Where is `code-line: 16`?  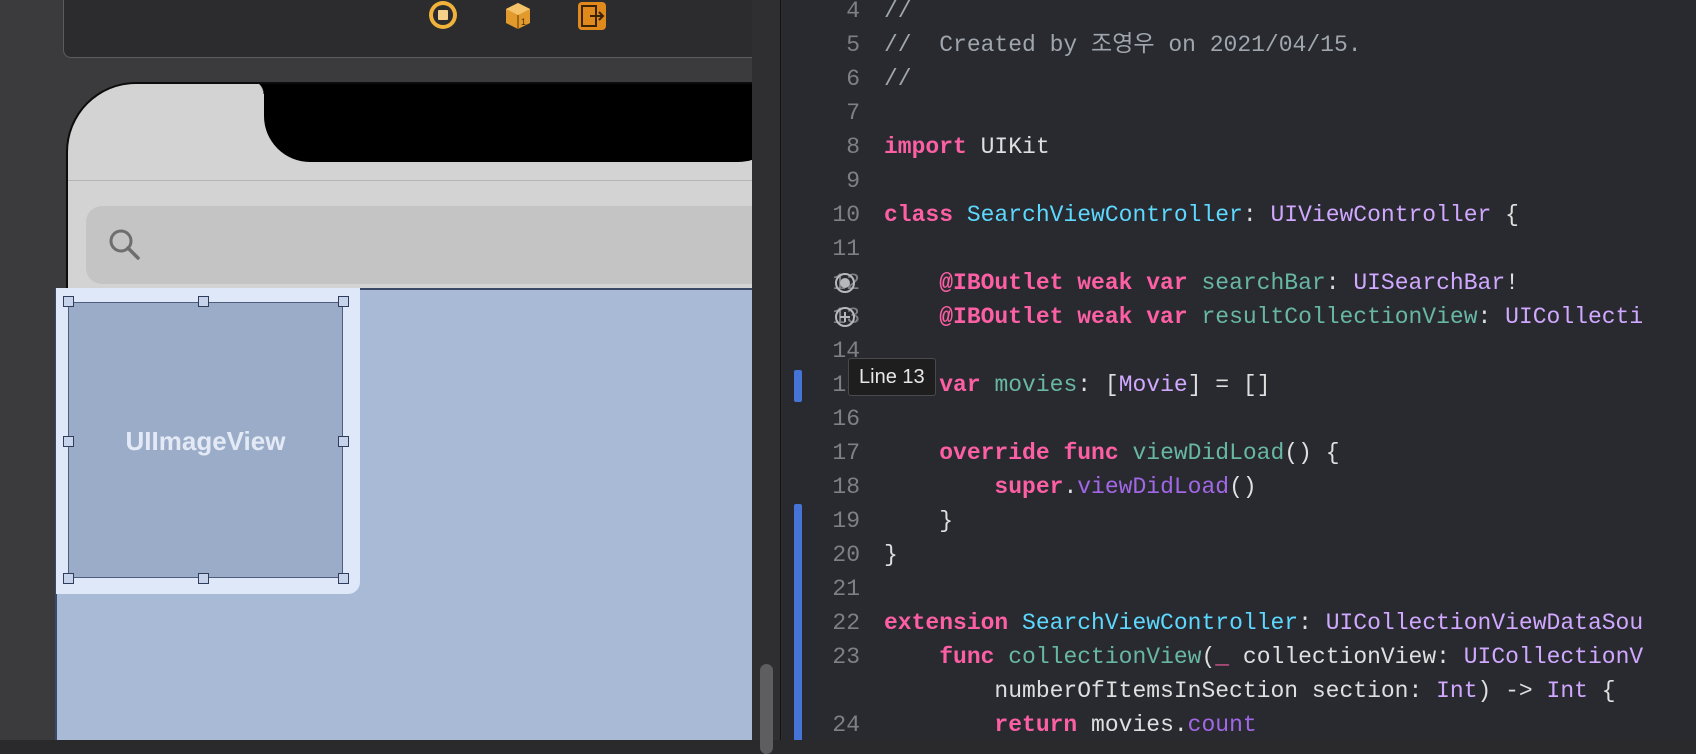 code-line: 16 is located at coordinates (1239, 419).